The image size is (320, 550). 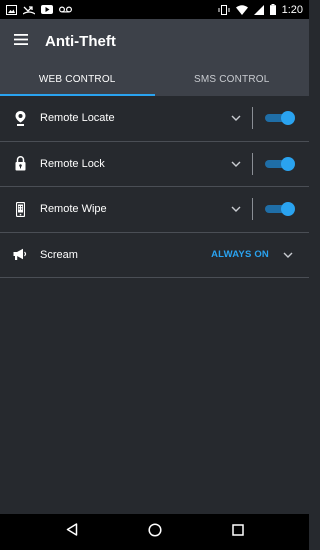 I want to click on battery-icon, so click(x=272, y=9).